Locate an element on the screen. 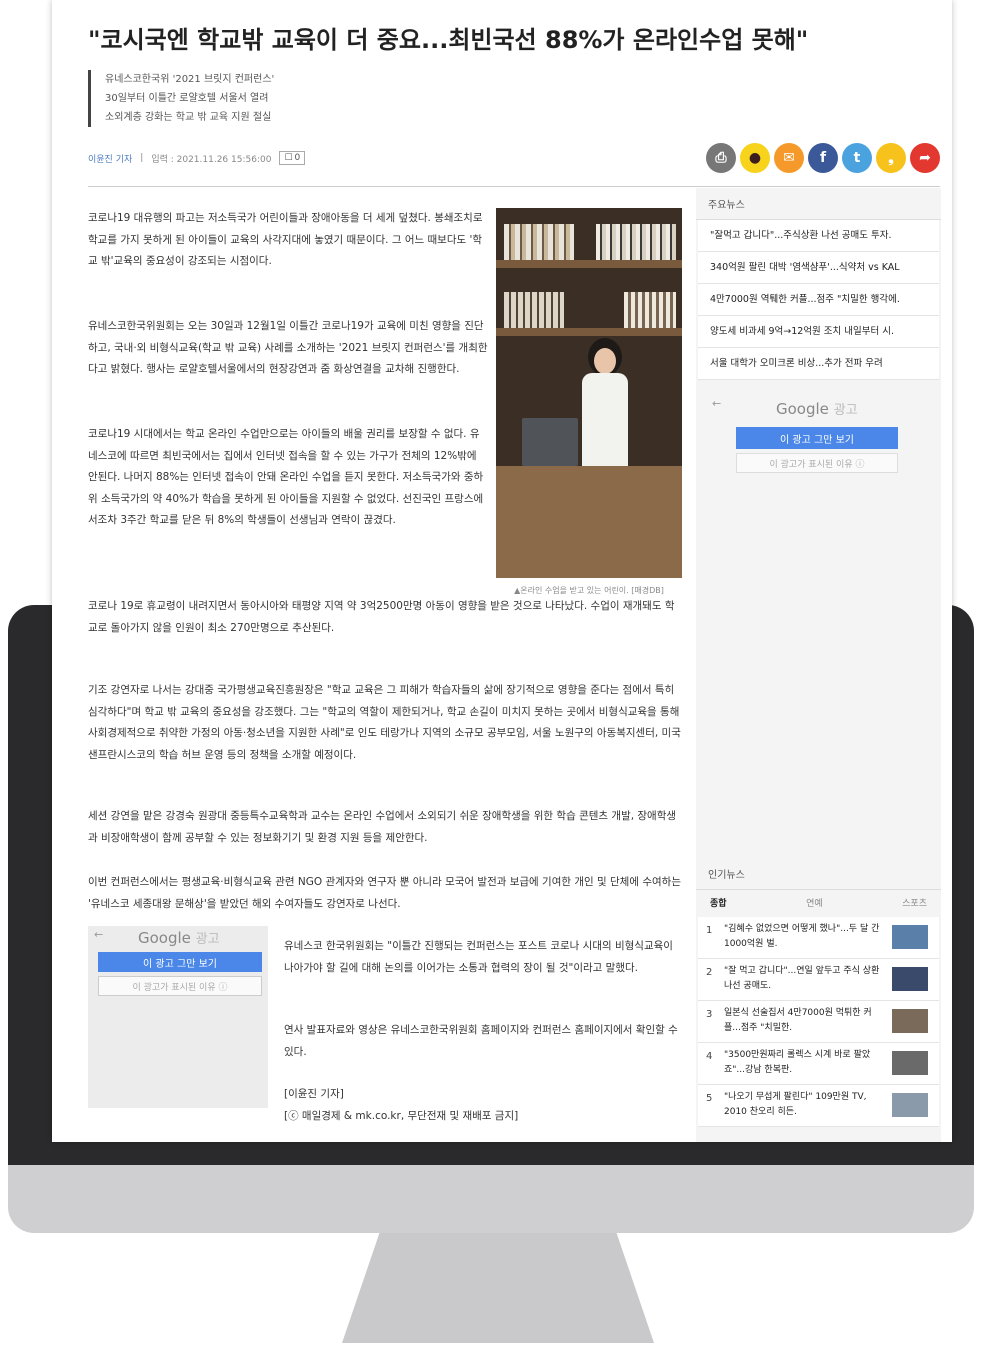 This screenshot has height=1346, width=981. popular-item: 4 "3500만원짜리 롤렉스 시계 바로 팔았죠"...강남 한복판. is located at coordinates (818, 1064).